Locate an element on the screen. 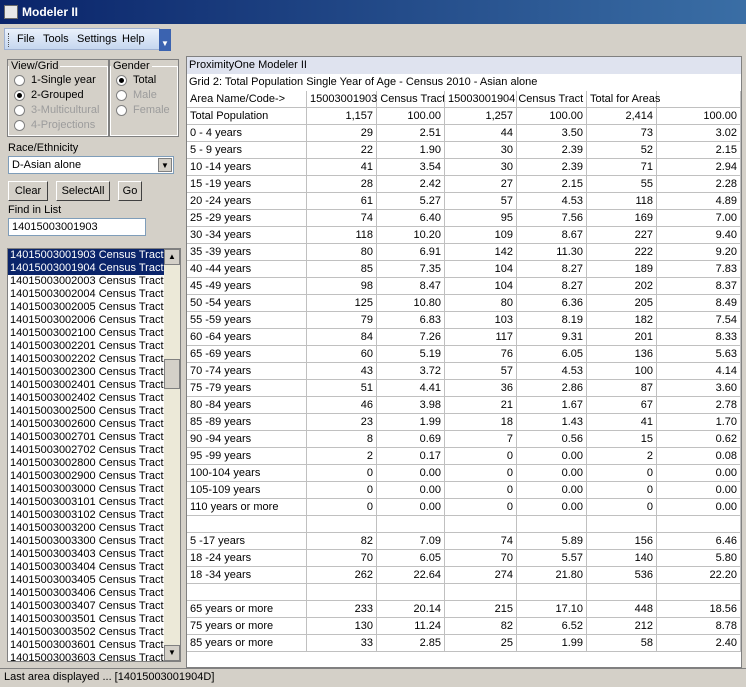 Image resolution: width=746 pixels, height=687 pixels. table-cell: 130 is located at coordinates (342, 626).